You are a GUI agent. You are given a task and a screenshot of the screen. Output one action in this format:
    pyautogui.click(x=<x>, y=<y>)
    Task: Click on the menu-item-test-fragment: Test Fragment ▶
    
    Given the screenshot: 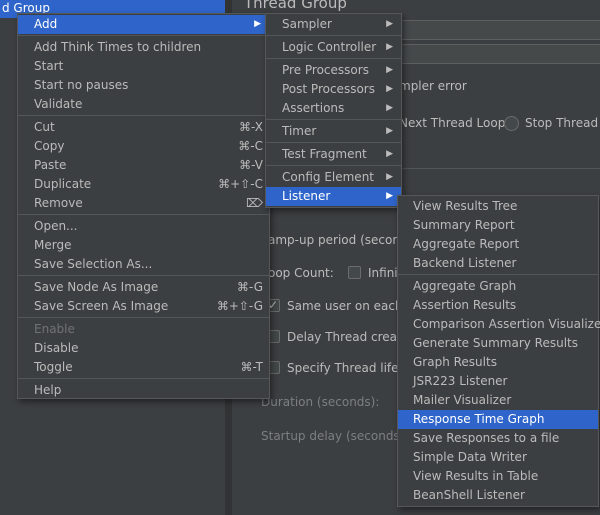 What is the action you would take?
    pyautogui.click(x=333, y=154)
    